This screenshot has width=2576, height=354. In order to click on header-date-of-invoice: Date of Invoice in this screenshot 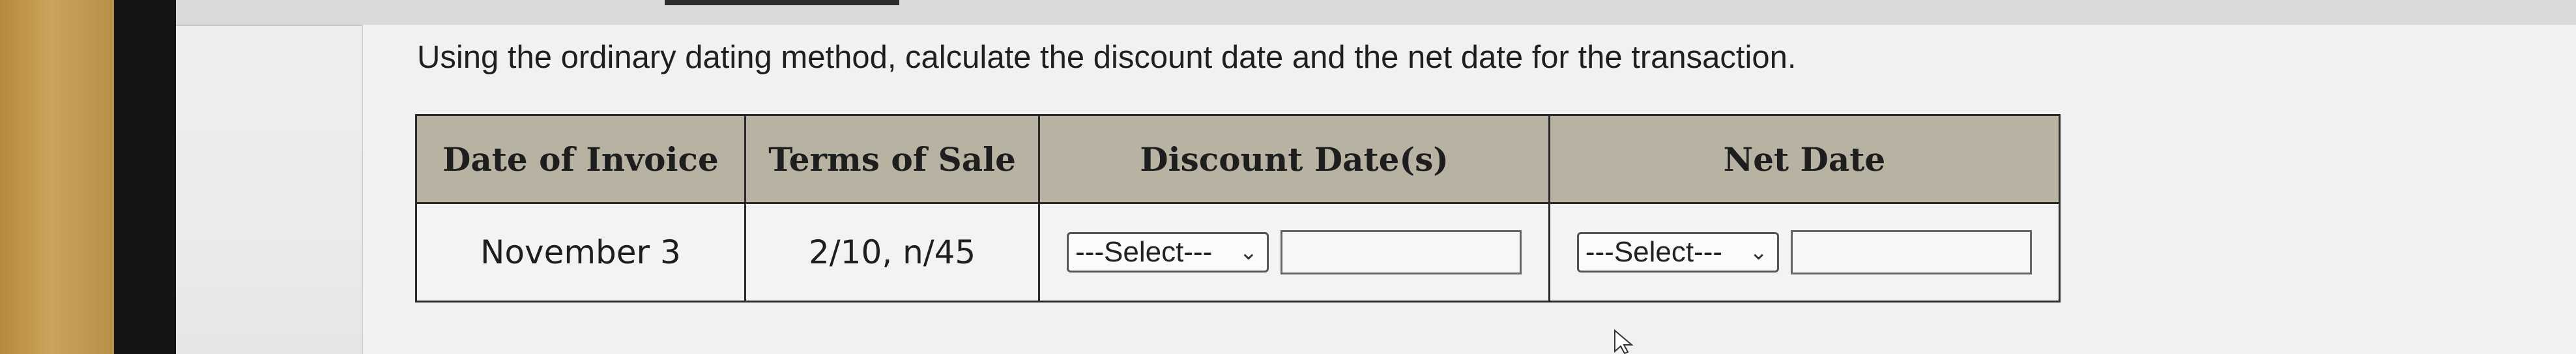, I will do `click(580, 159)`.